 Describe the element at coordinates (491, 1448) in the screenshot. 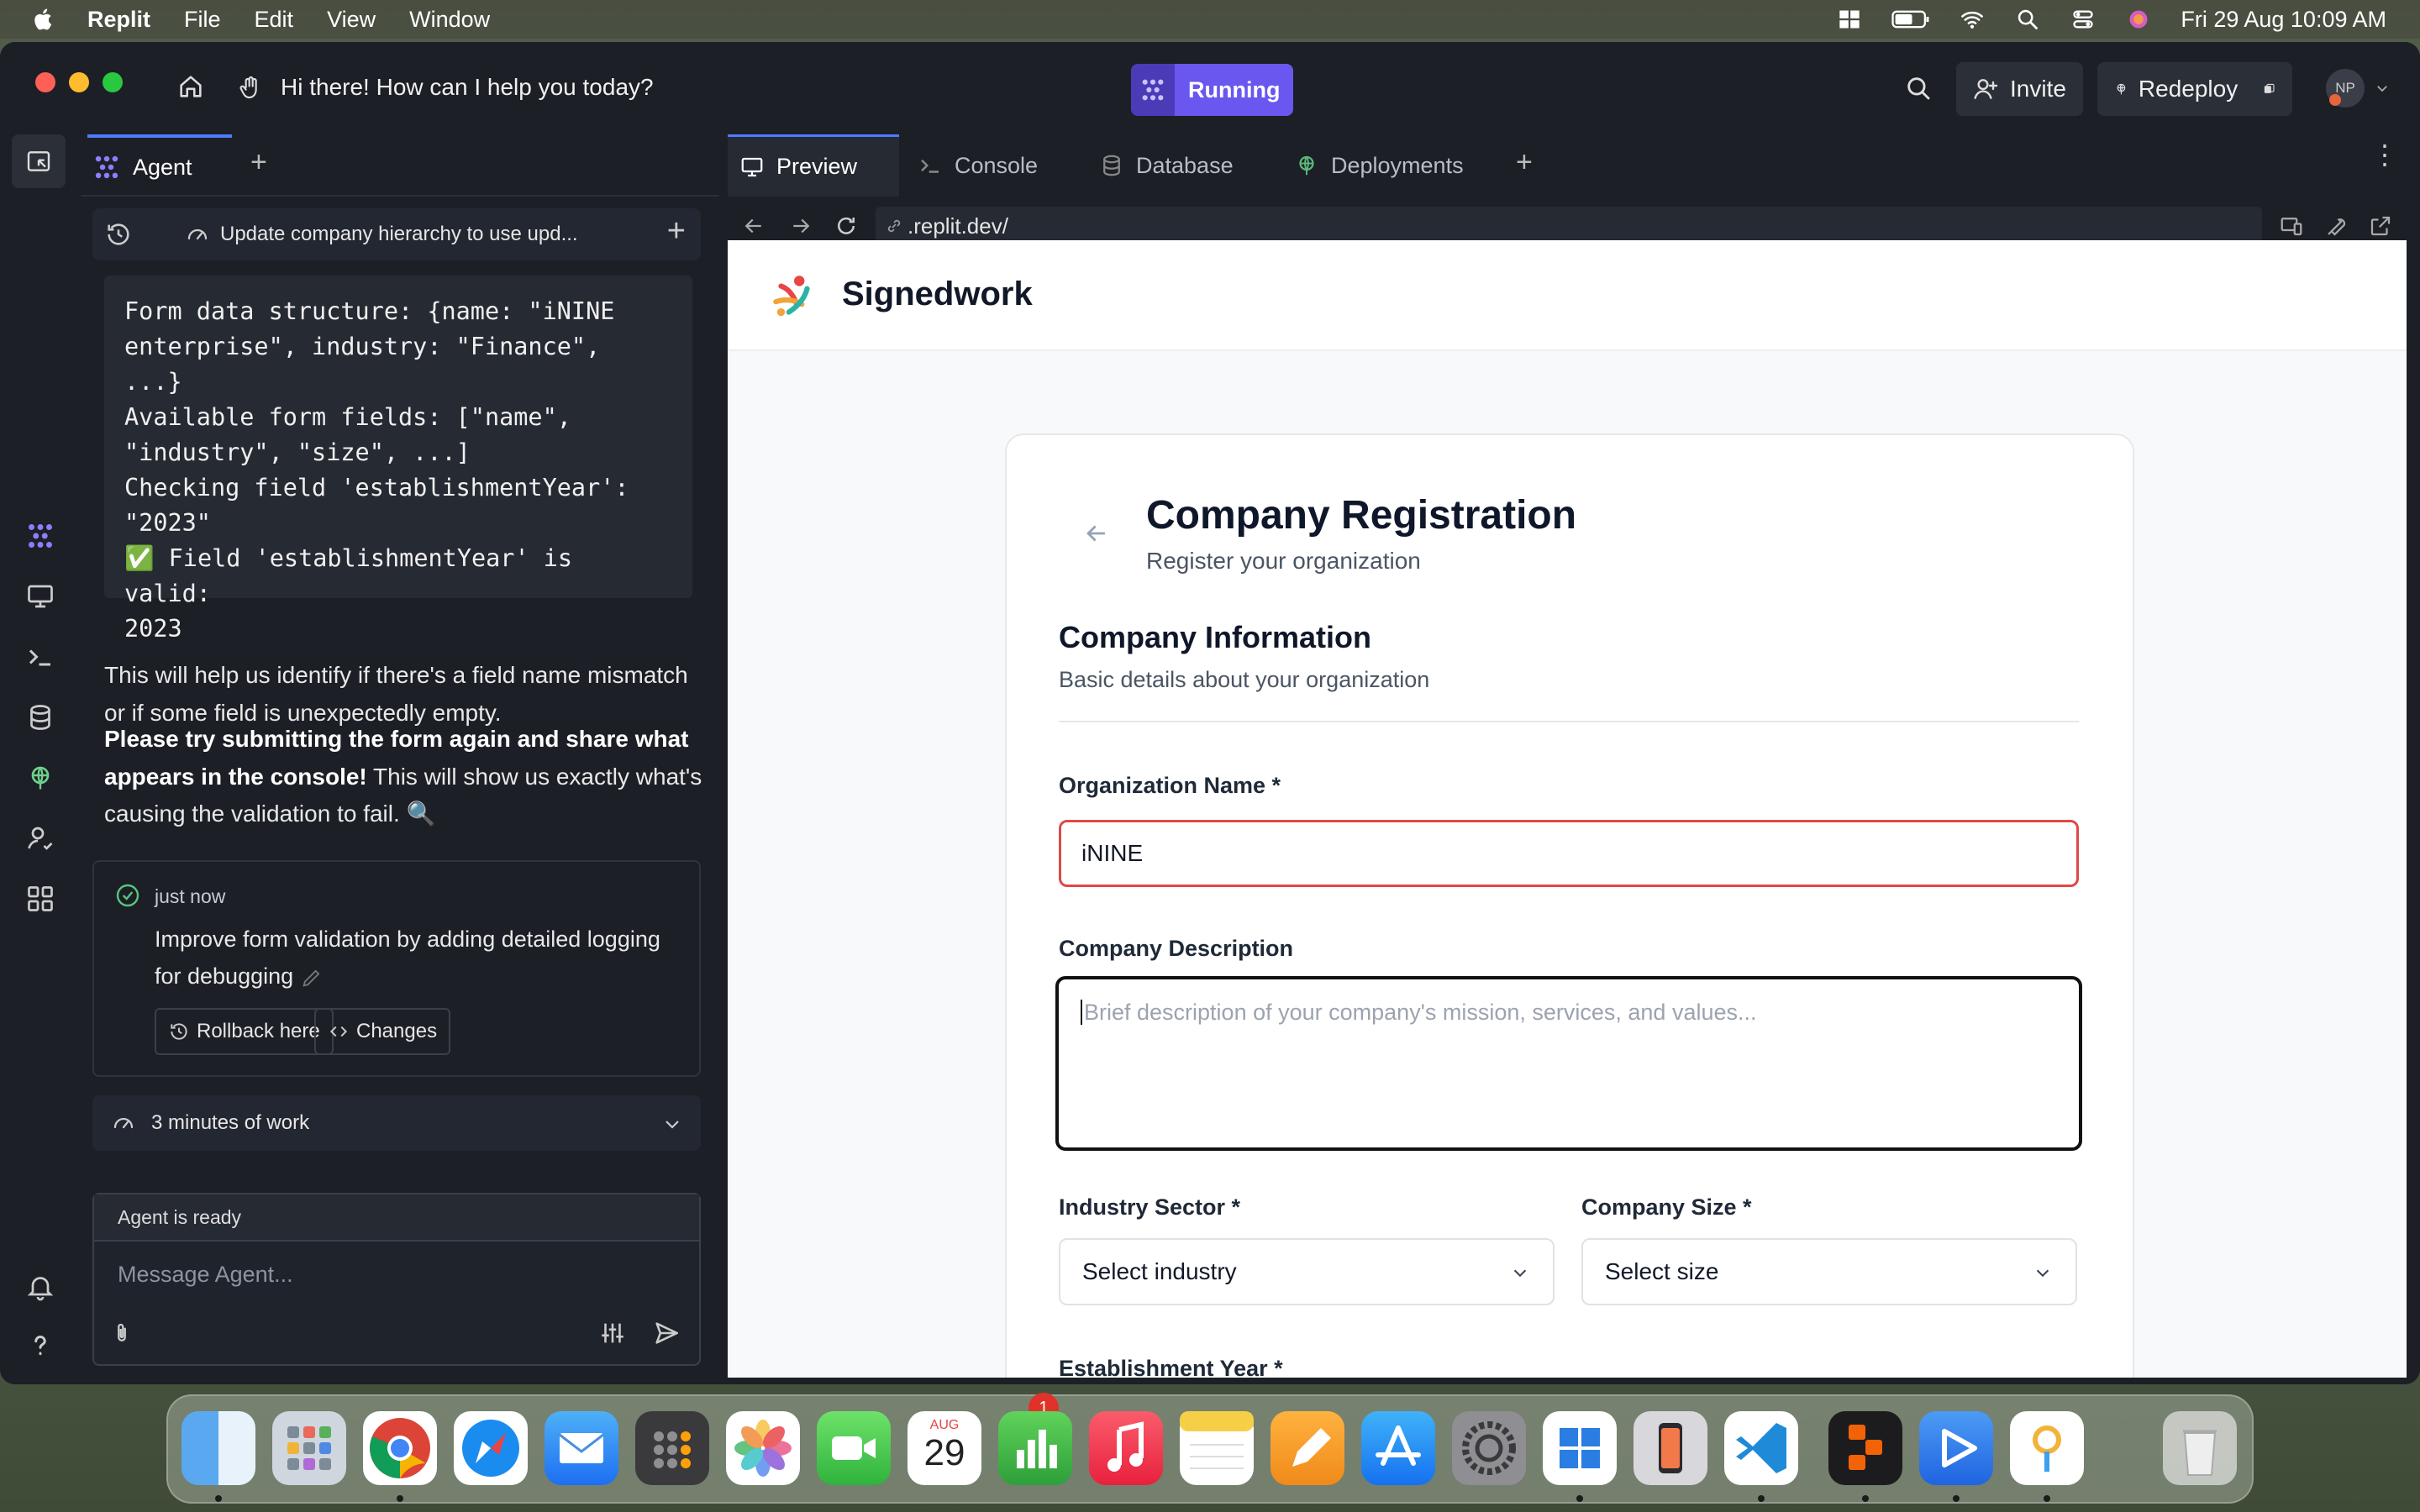

I see `safari-icon` at that location.